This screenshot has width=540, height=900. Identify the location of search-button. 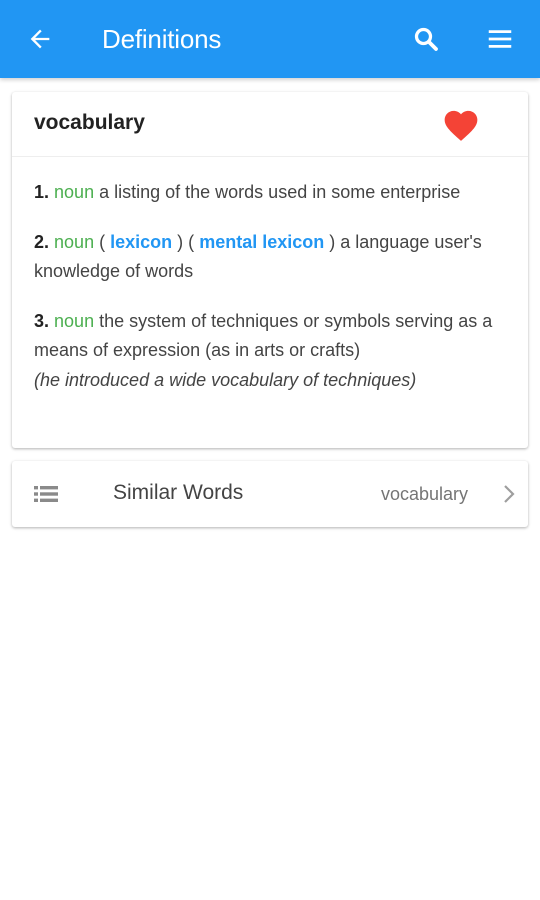
(426, 39).